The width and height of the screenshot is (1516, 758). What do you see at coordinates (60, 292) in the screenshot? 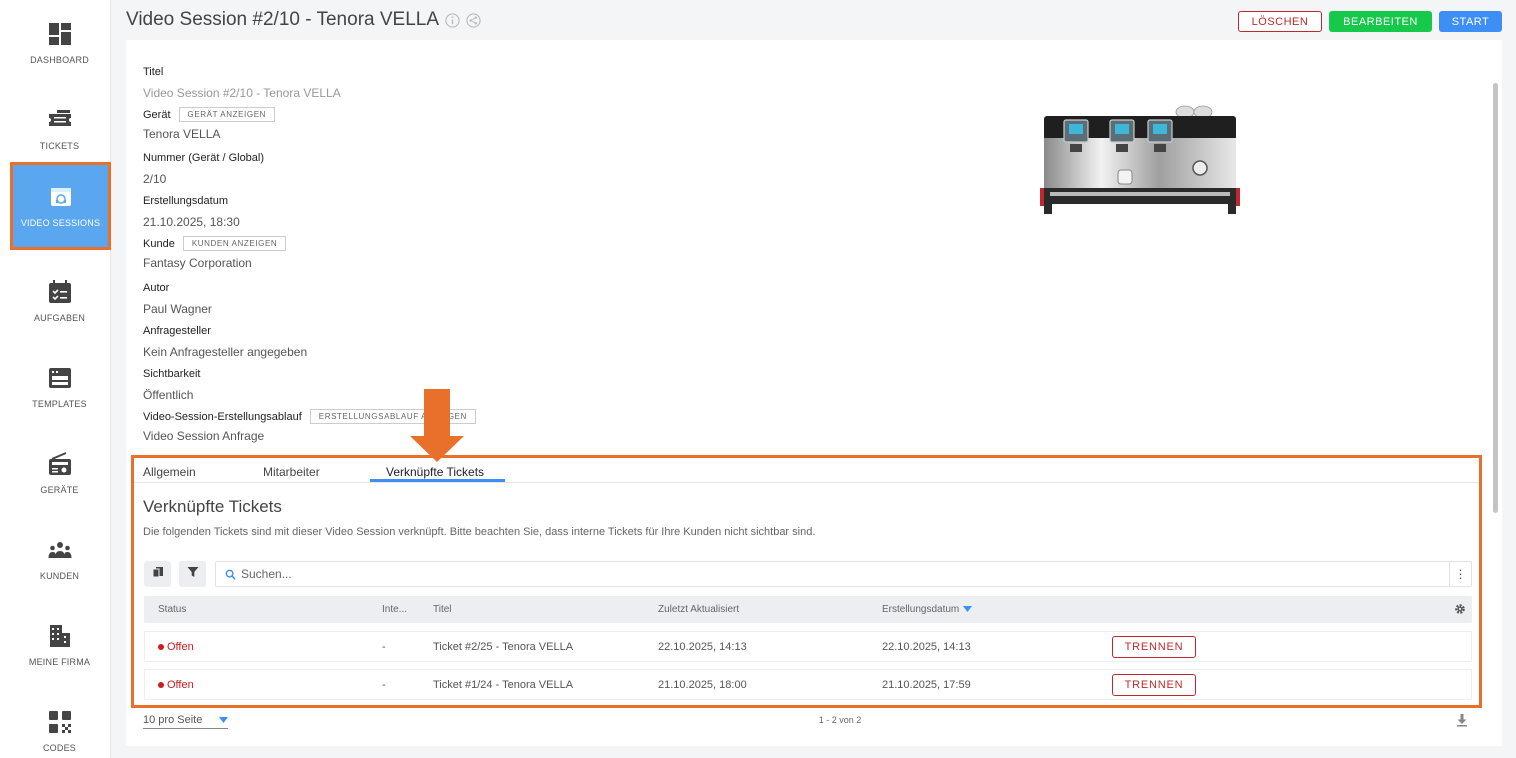
I see `calendar-check-icon` at bounding box center [60, 292].